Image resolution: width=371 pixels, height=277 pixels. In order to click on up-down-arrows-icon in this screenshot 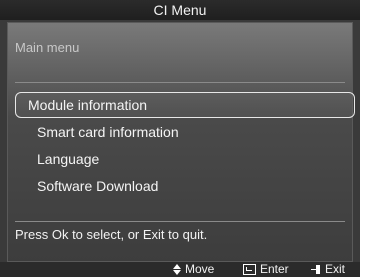, I will do `click(177, 269)`.